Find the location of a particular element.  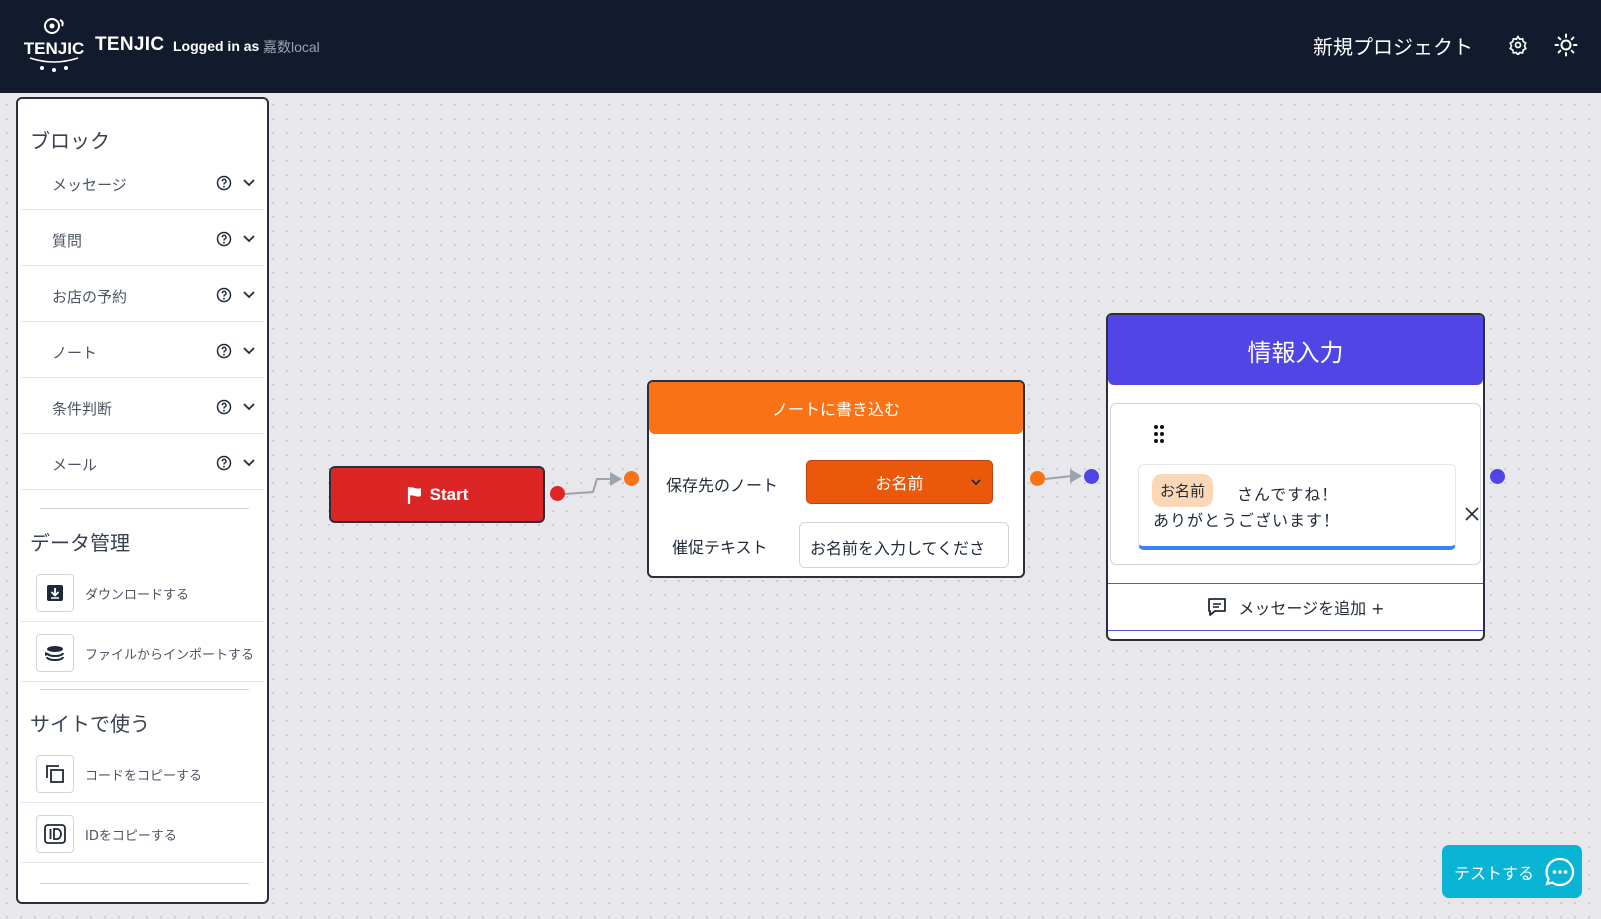

save-destination-select: お名前 is located at coordinates (899, 482).